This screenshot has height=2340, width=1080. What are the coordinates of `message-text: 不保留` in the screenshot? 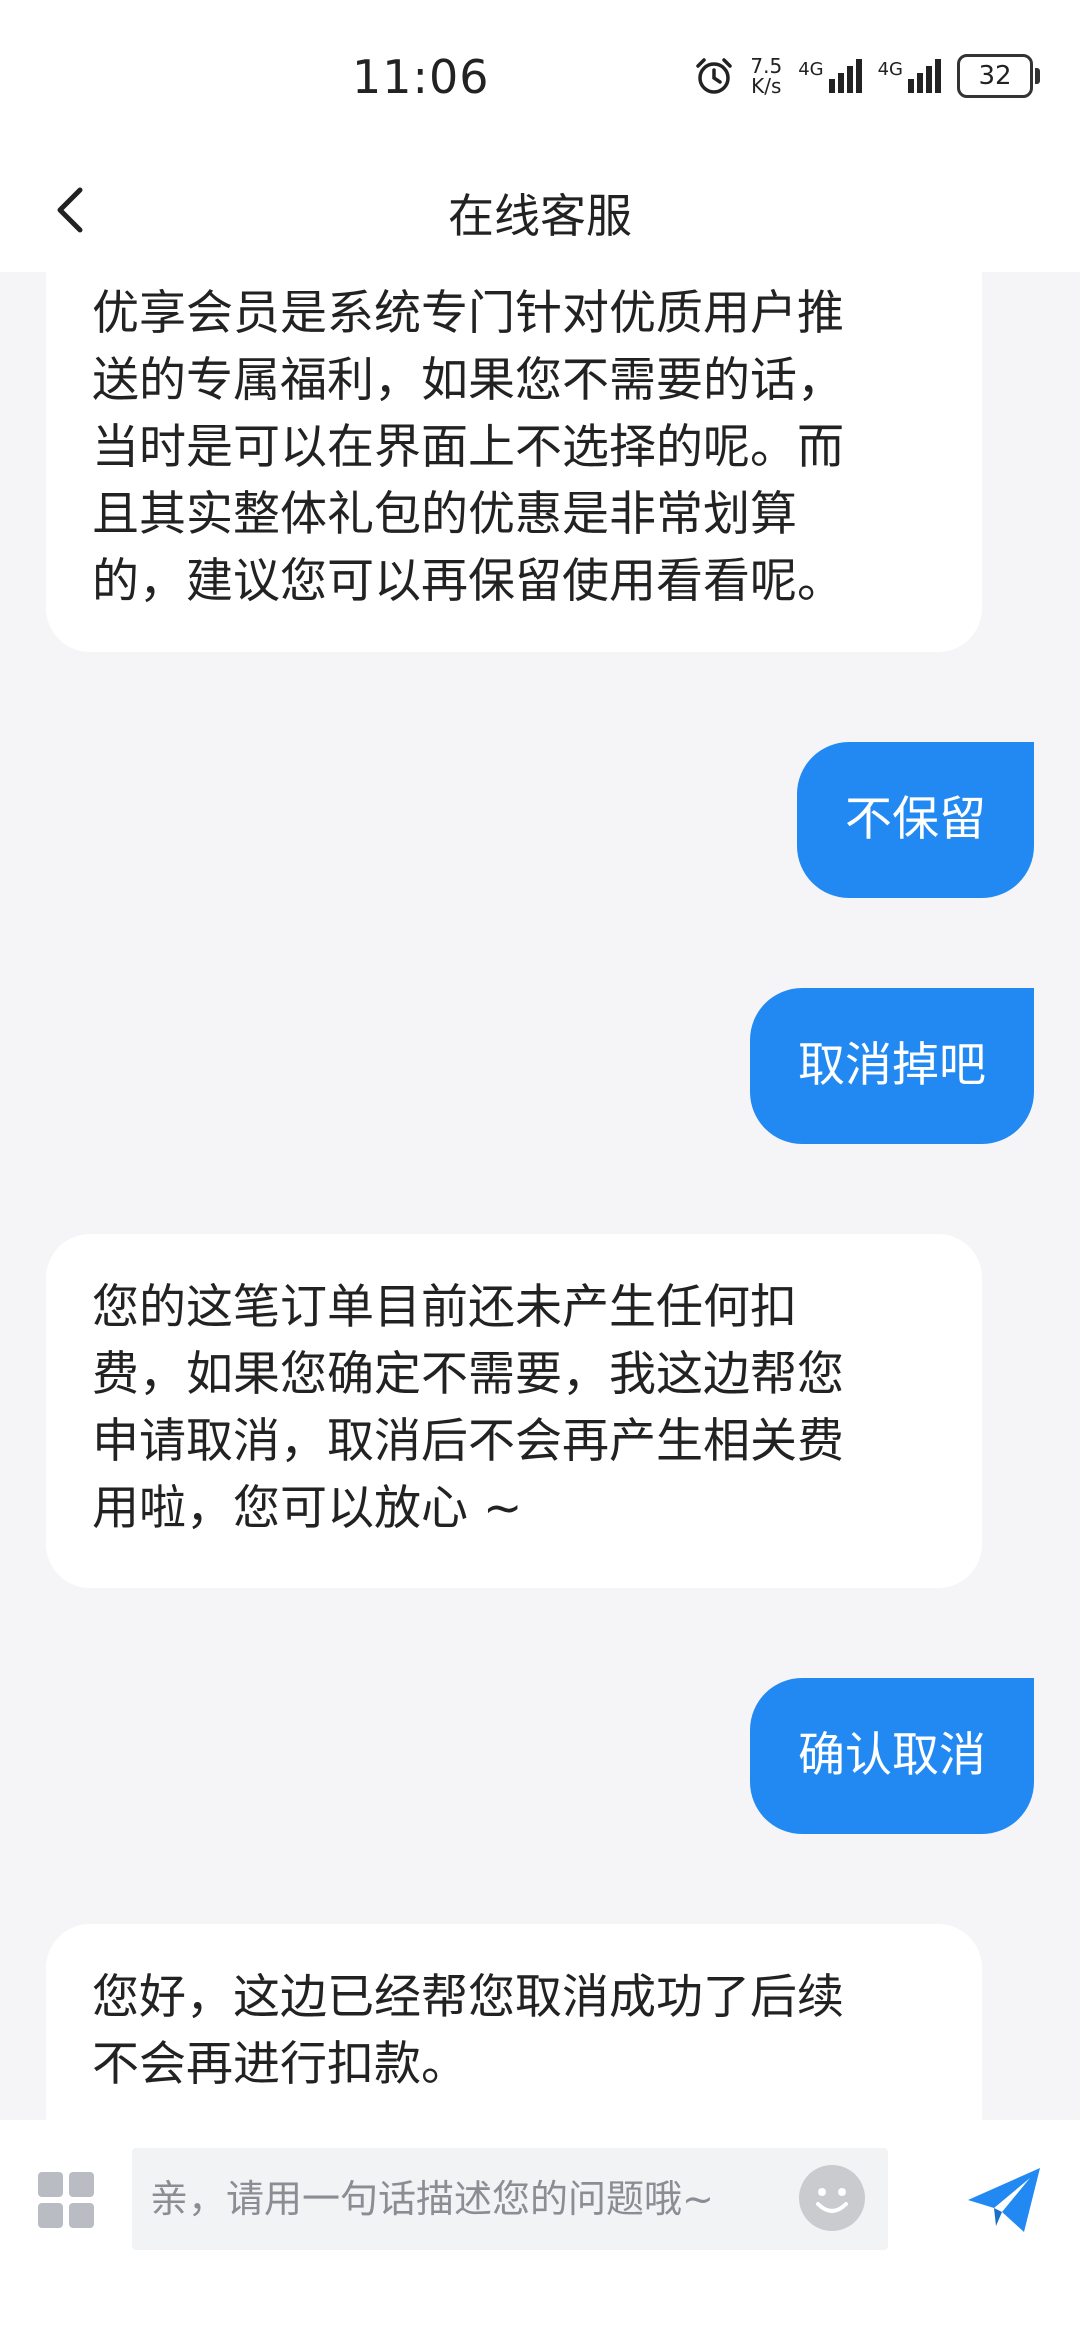 It's located at (915, 819).